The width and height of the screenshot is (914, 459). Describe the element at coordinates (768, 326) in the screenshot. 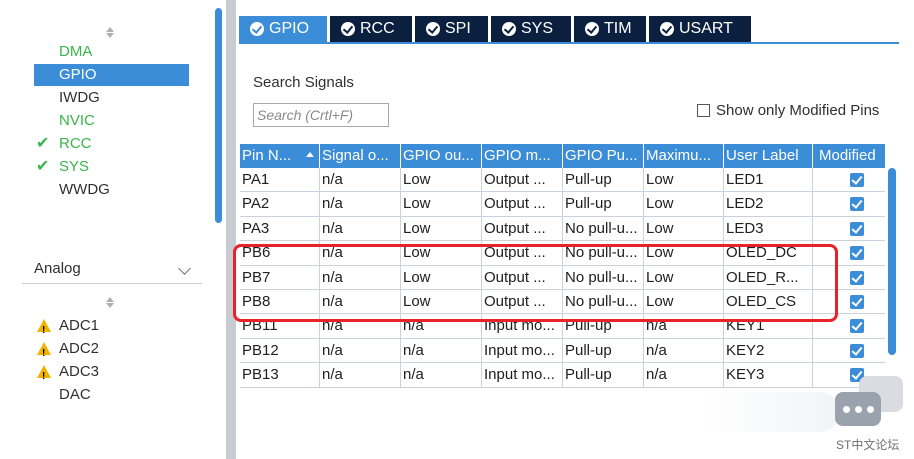

I see `table-cell: KEY1` at that location.